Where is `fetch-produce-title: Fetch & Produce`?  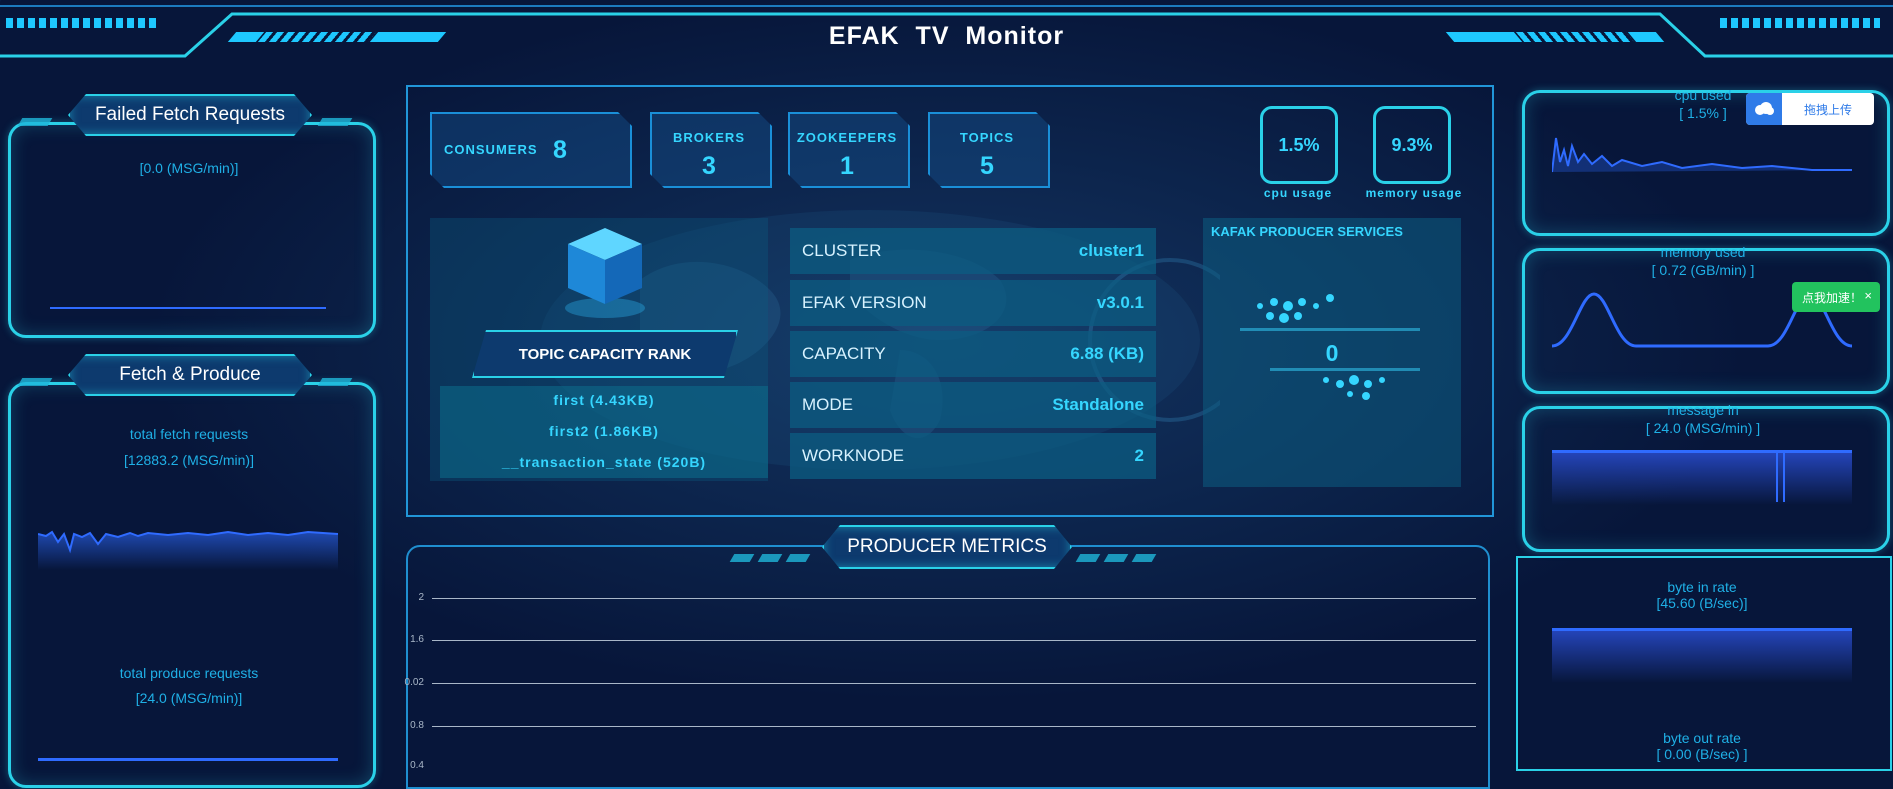 fetch-produce-title: Fetch & Produce is located at coordinates (190, 375).